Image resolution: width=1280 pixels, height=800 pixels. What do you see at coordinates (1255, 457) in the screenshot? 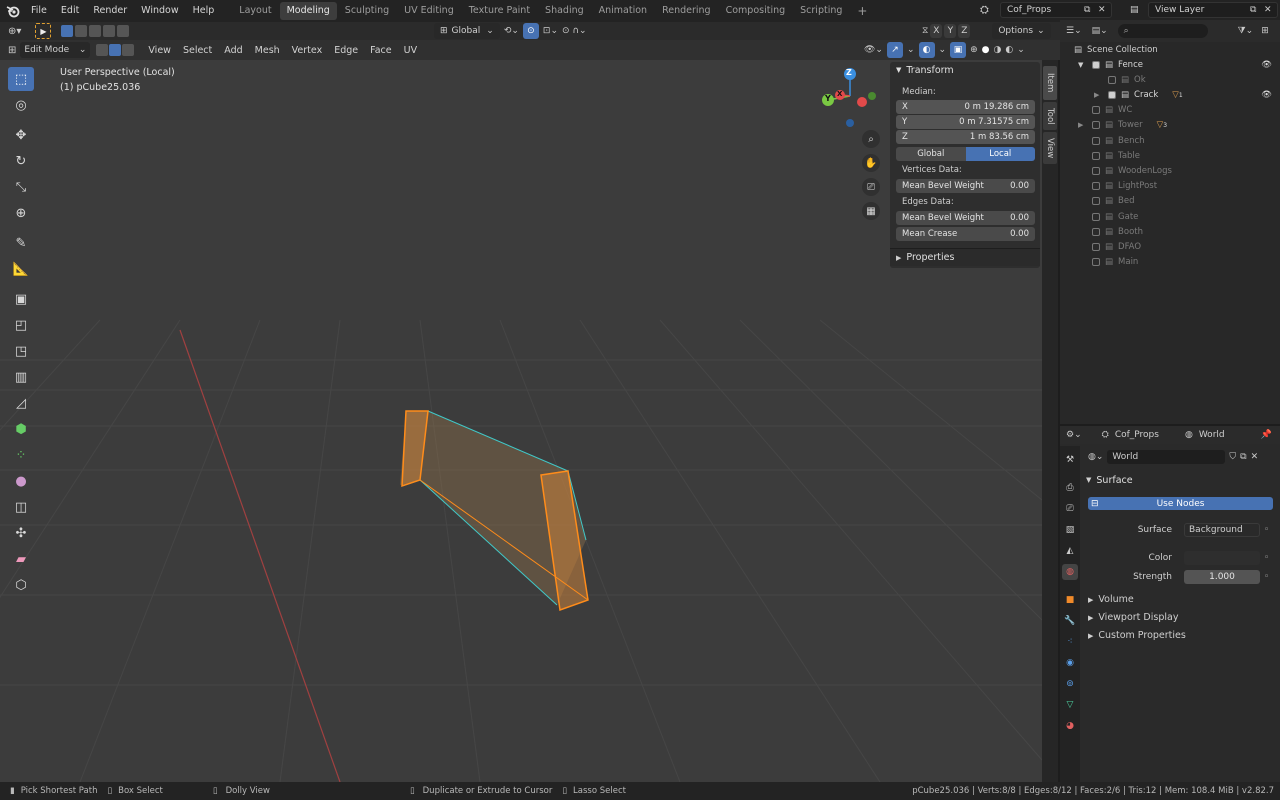
I see `unlink-world-icon: ✕` at bounding box center [1255, 457].